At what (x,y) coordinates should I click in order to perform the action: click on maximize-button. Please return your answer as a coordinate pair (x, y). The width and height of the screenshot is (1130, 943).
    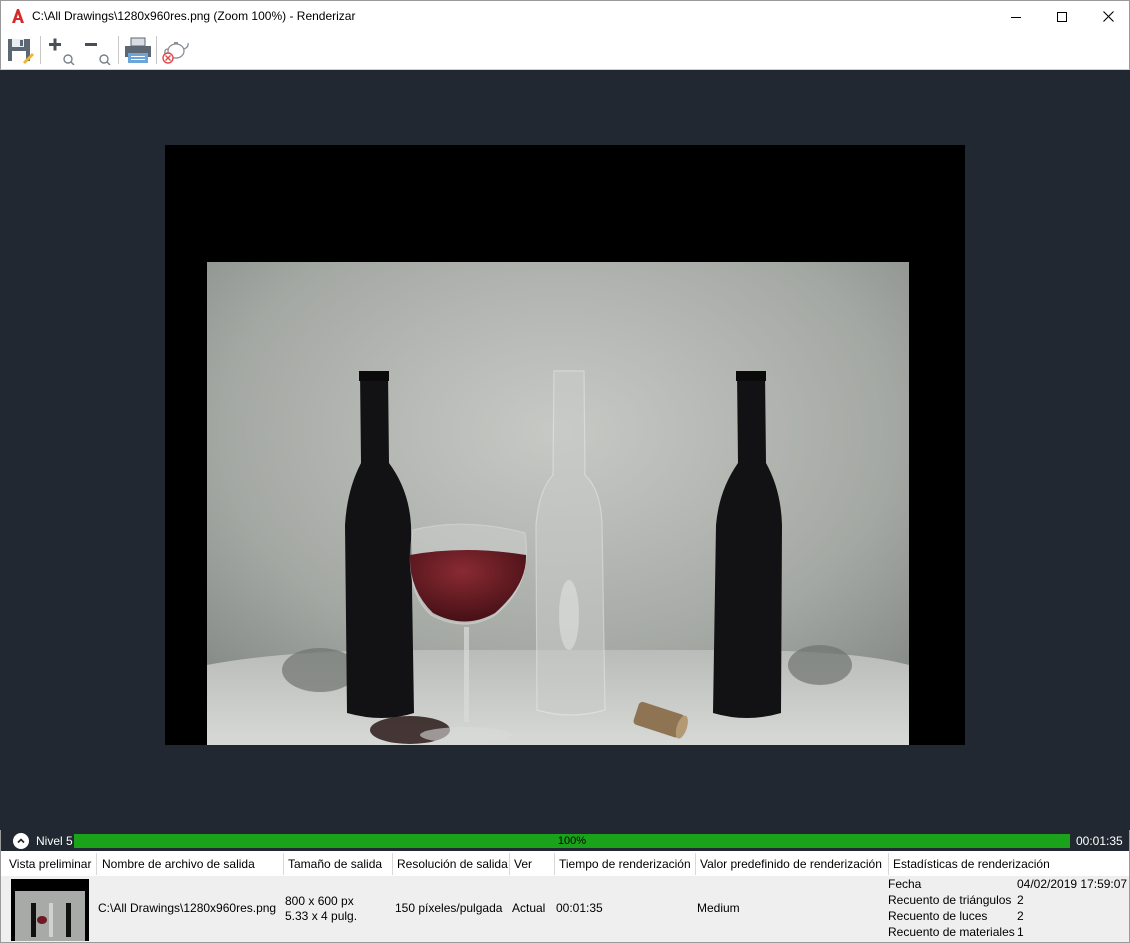
    Looking at the image, I should click on (1062, 16).